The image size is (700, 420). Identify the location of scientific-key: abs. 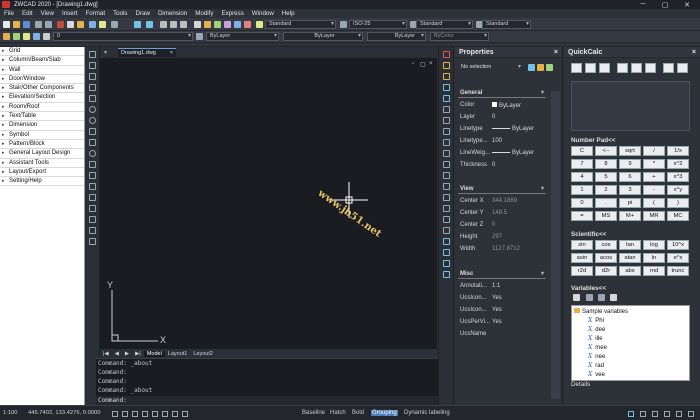
(630, 271).